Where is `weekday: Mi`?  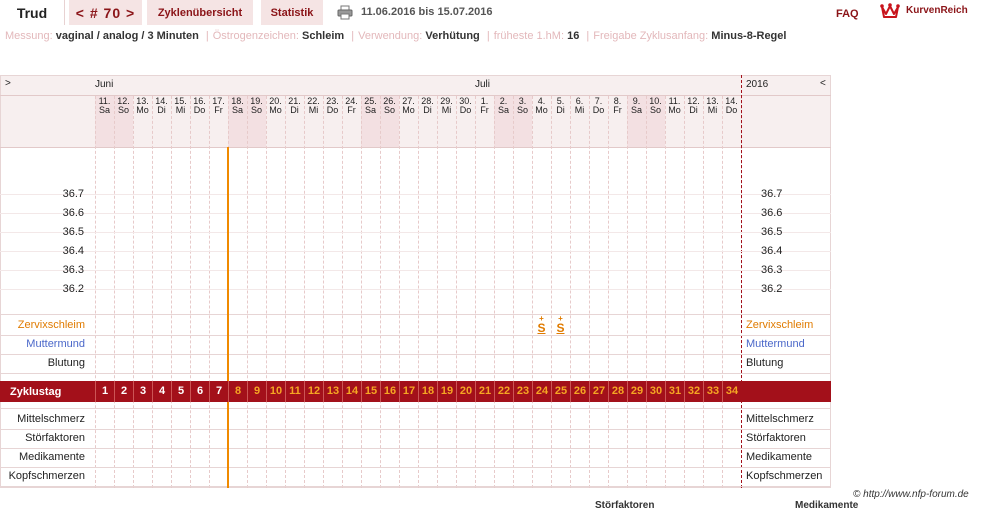
weekday: Mi is located at coordinates (579, 110).